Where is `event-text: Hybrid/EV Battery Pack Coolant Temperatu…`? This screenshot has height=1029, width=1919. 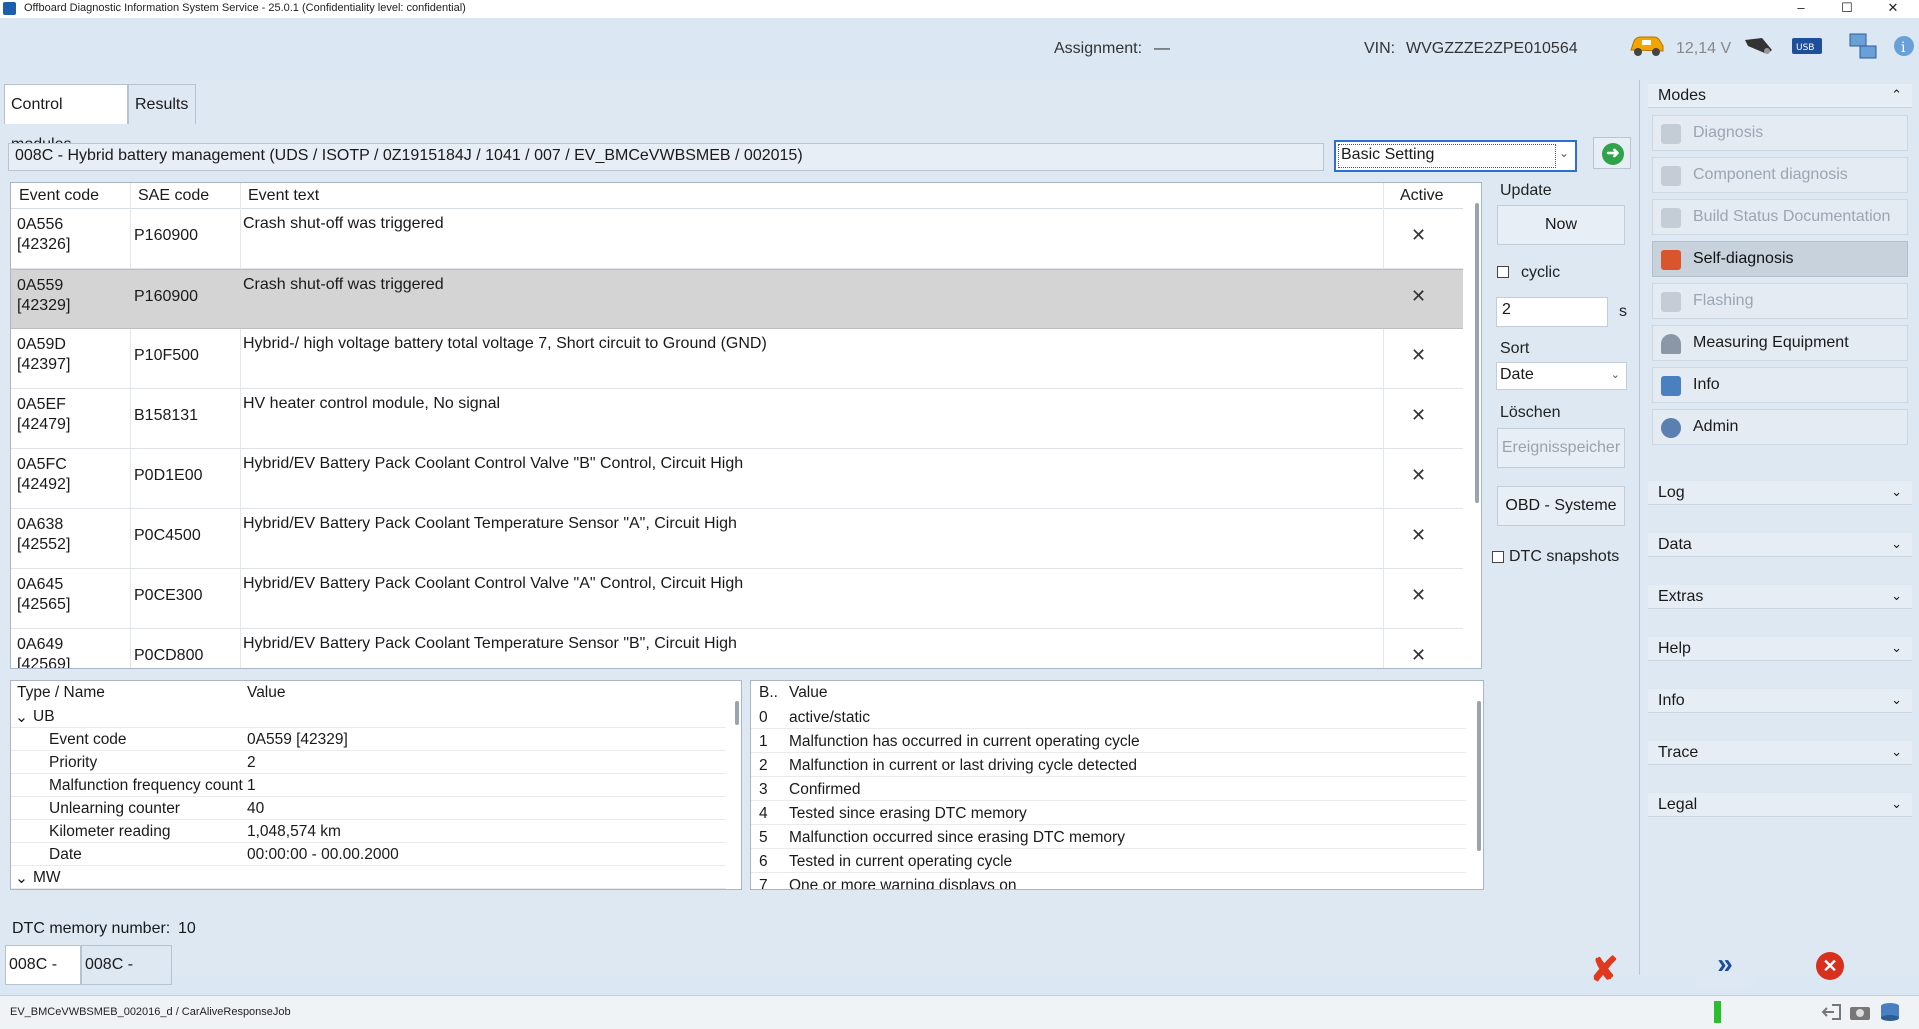
event-text: Hybrid/EV Battery Pack Coolant Temperatu… is located at coordinates (490, 523).